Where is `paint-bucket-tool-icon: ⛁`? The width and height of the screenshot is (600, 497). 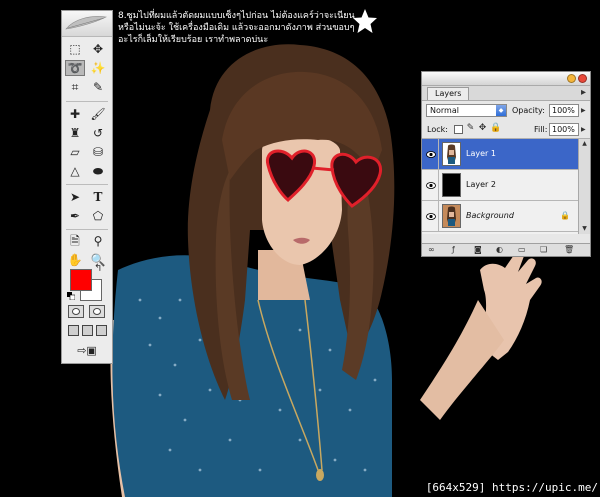
paint-bucket-tool-icon: ⛁ is located at coordinates (98, 152).